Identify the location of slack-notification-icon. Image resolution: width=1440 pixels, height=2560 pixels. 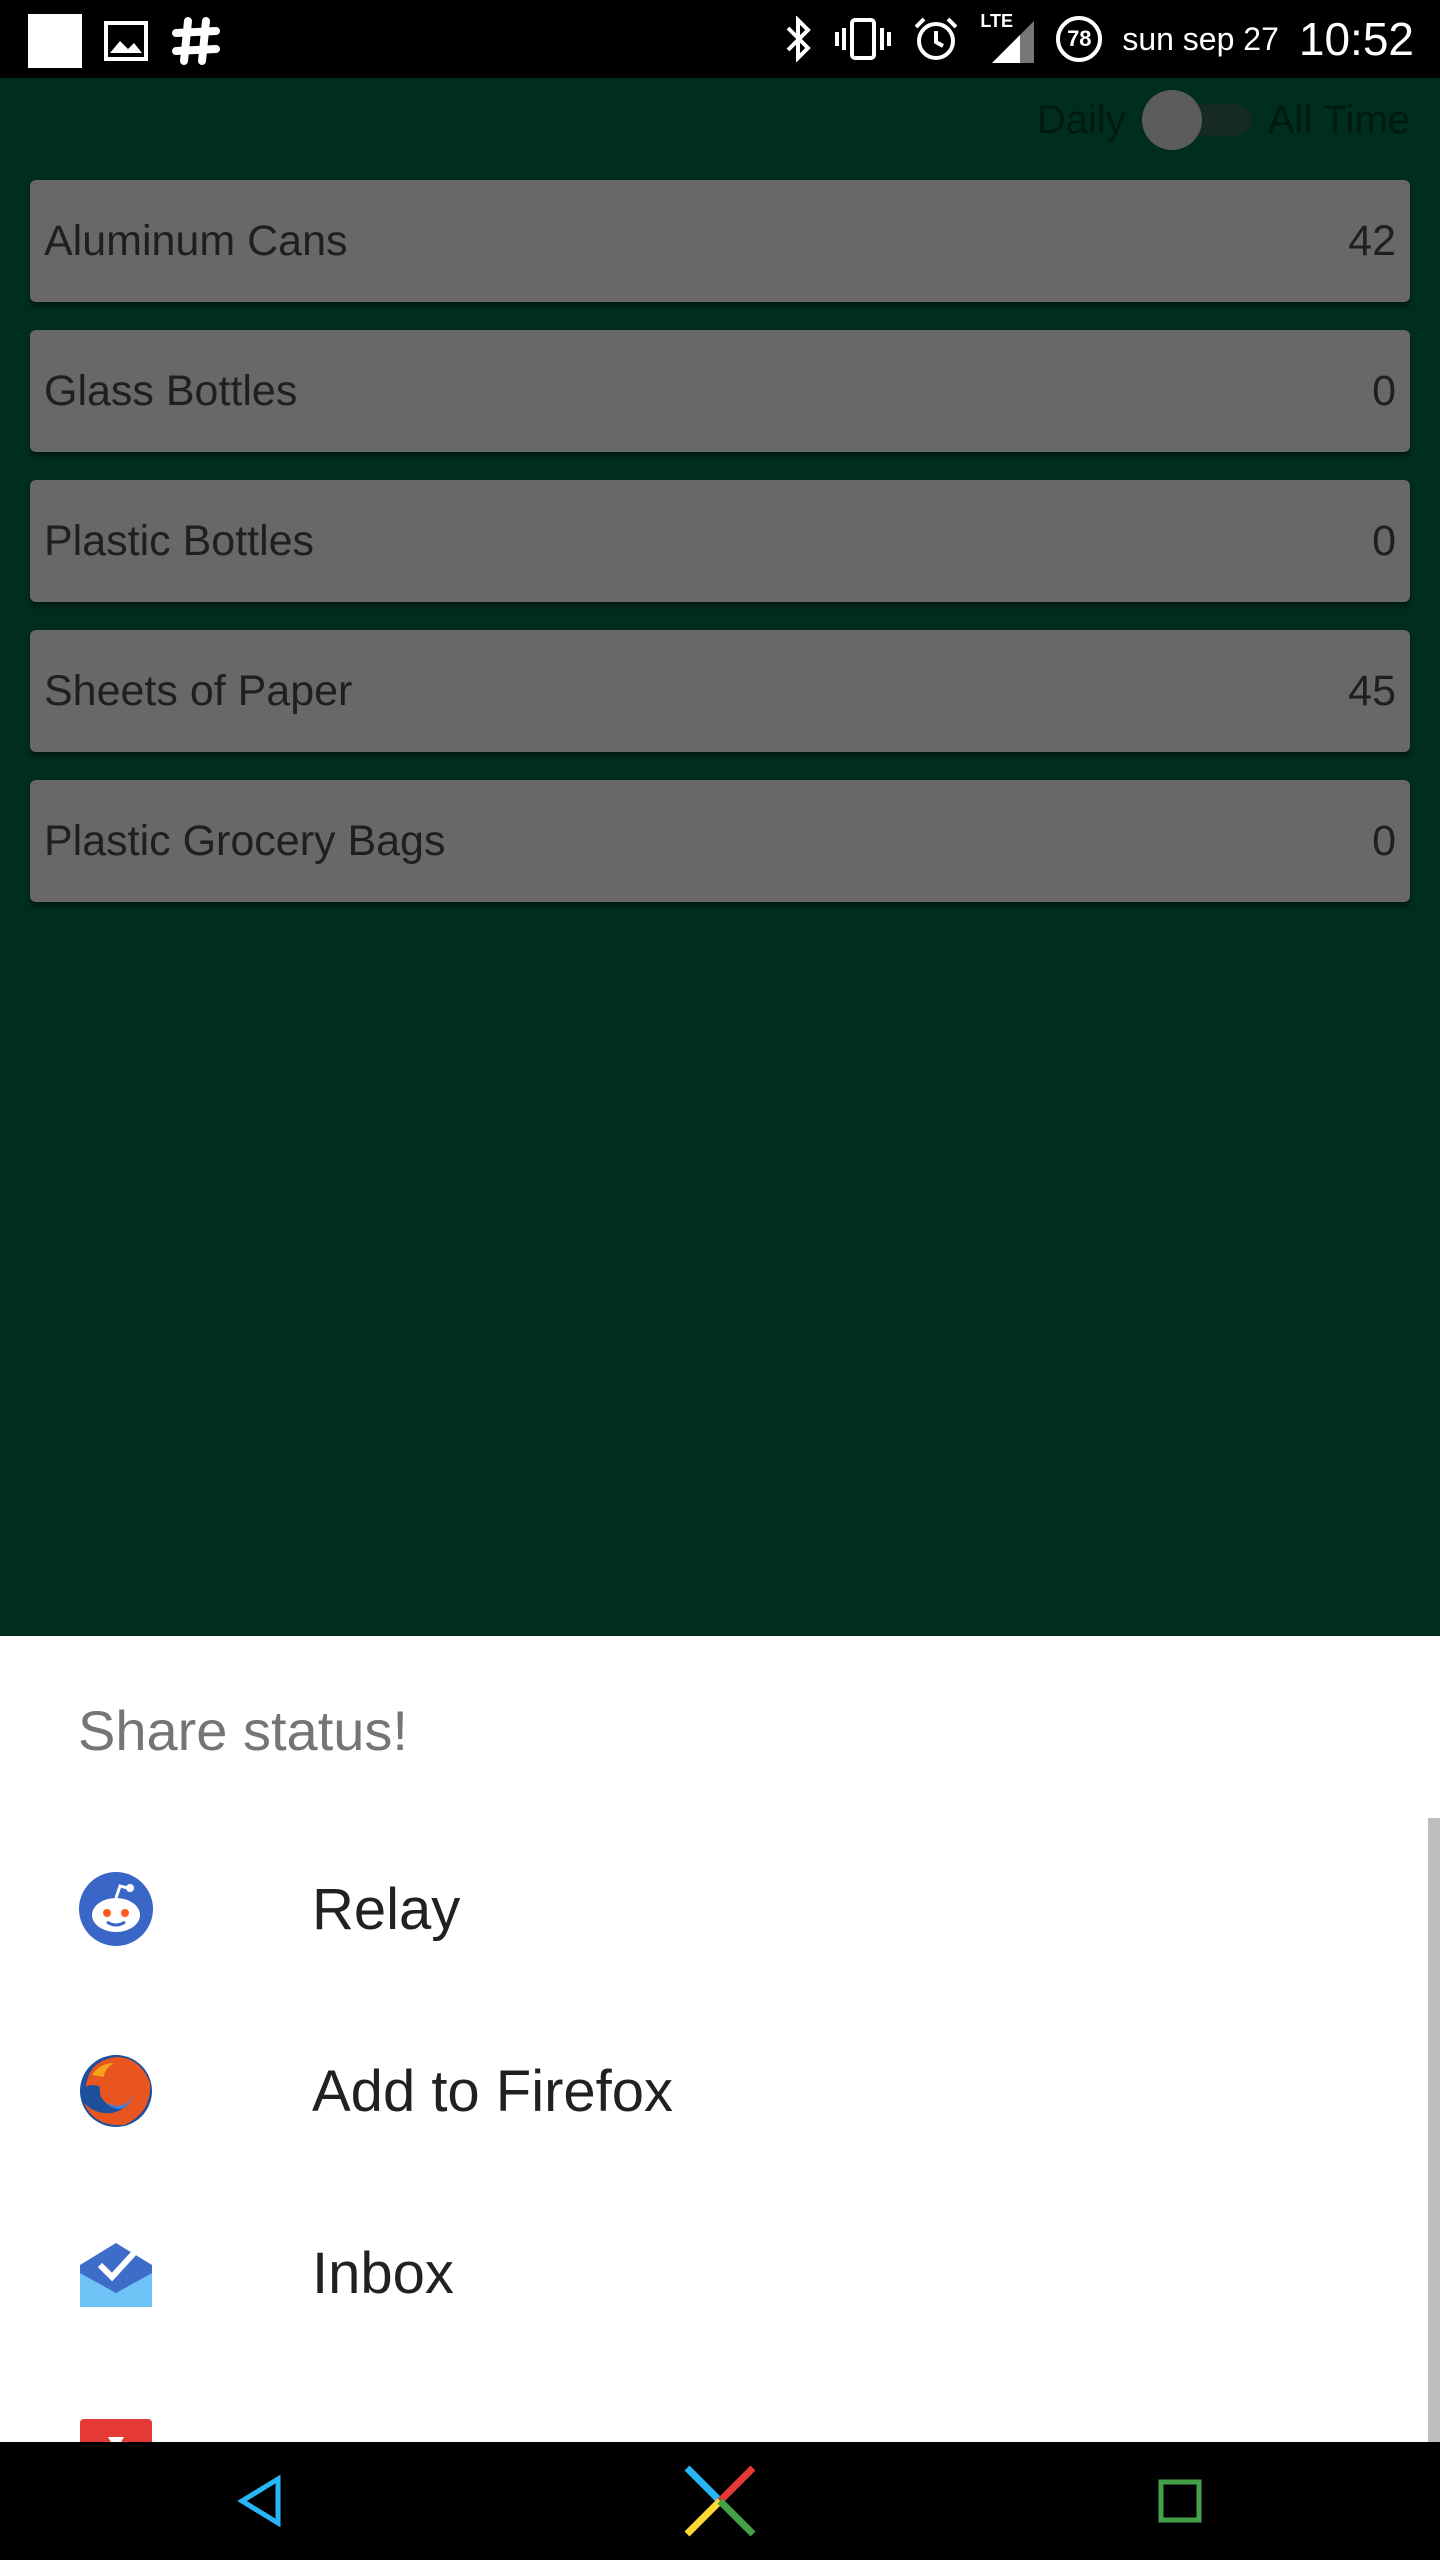
(196, 41).